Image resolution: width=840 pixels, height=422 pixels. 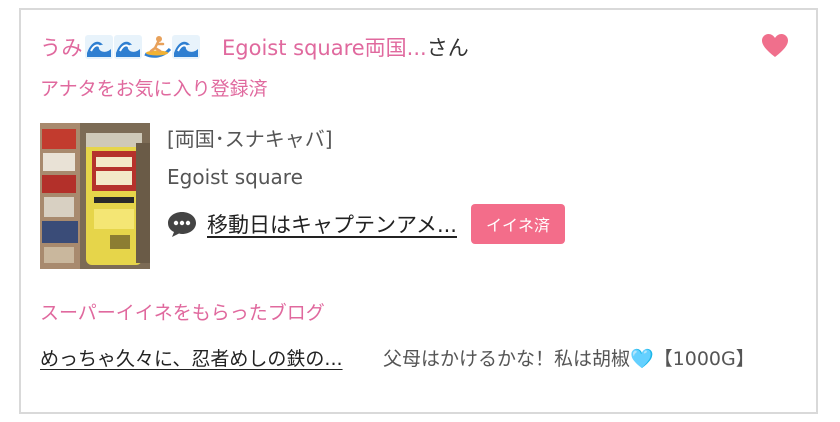 I want to click on card-header: うみ Egoist square両国... さん, so click(x=254, y=47).